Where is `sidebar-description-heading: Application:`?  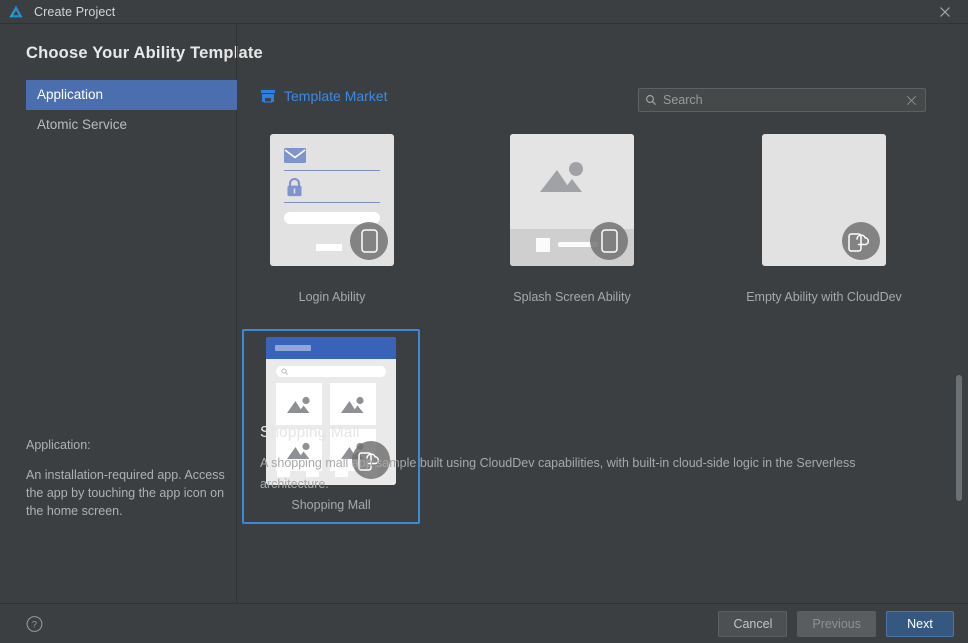 sidebar-description-heading: Application: is located at coordinates (58, 445).